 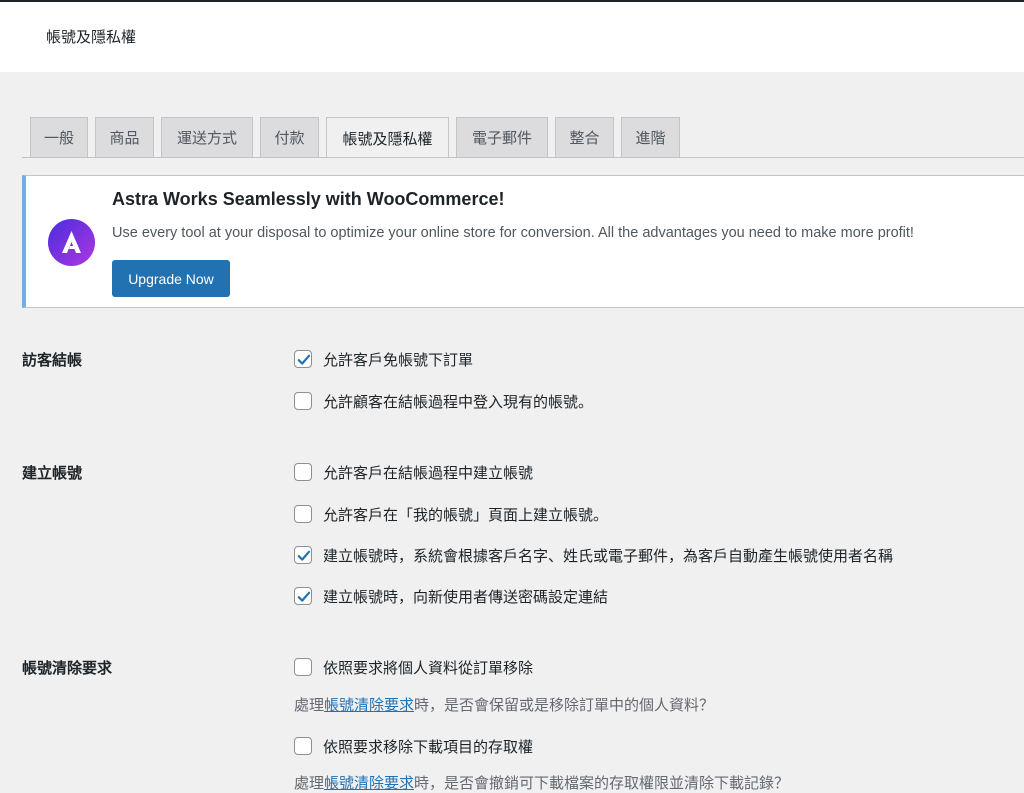 What do you see at coordinates (650, 137) in the screenshot?
I see `tab-advanced: 進階` at bounding box center [650, 137].